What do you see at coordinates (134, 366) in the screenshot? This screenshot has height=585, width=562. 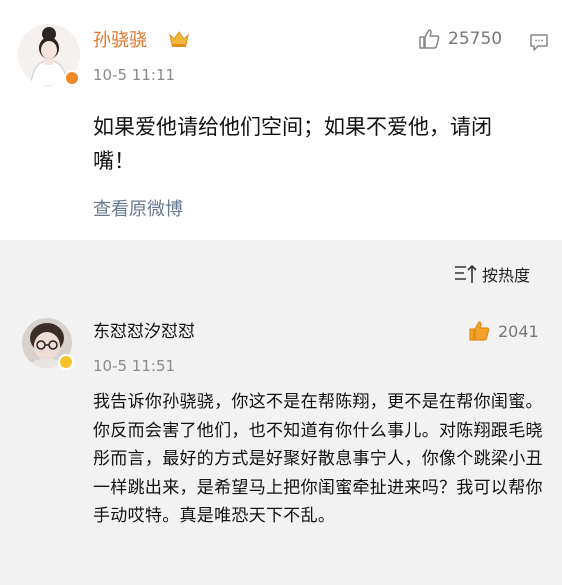 I see `reply-time: 10-5 11:51` at bounding box center [134, 366].